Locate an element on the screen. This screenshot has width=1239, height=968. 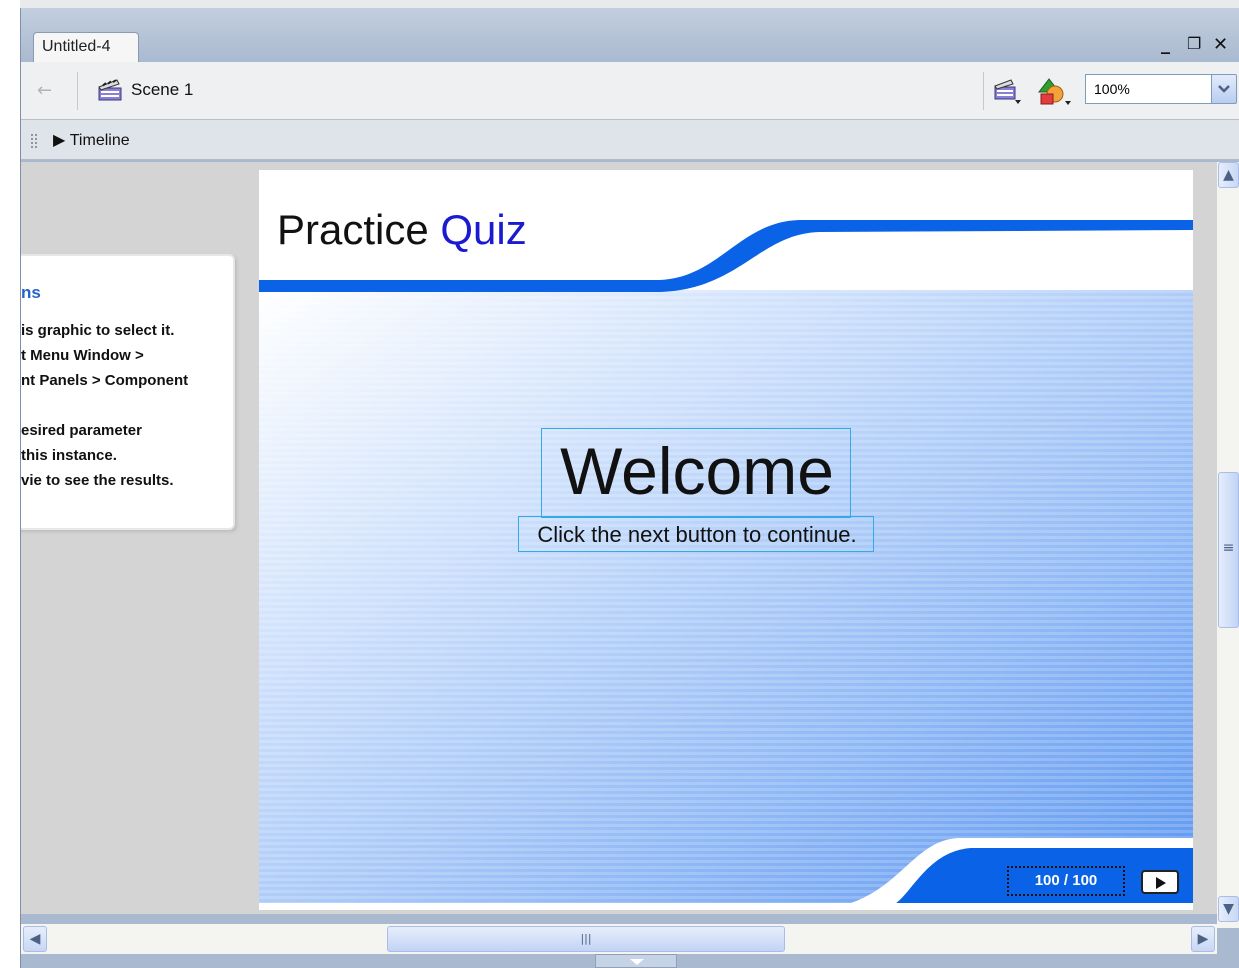
zoom-input: 100% is located at coordinates (1152, 89).